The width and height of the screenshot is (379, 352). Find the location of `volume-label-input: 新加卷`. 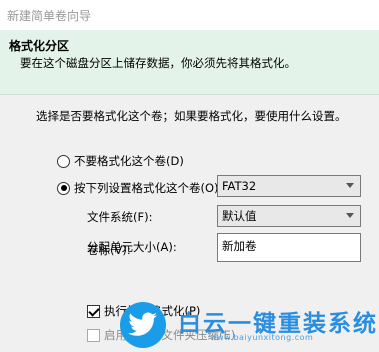

volume-label-input: 新加卷 is located at coordinates (289, 247).